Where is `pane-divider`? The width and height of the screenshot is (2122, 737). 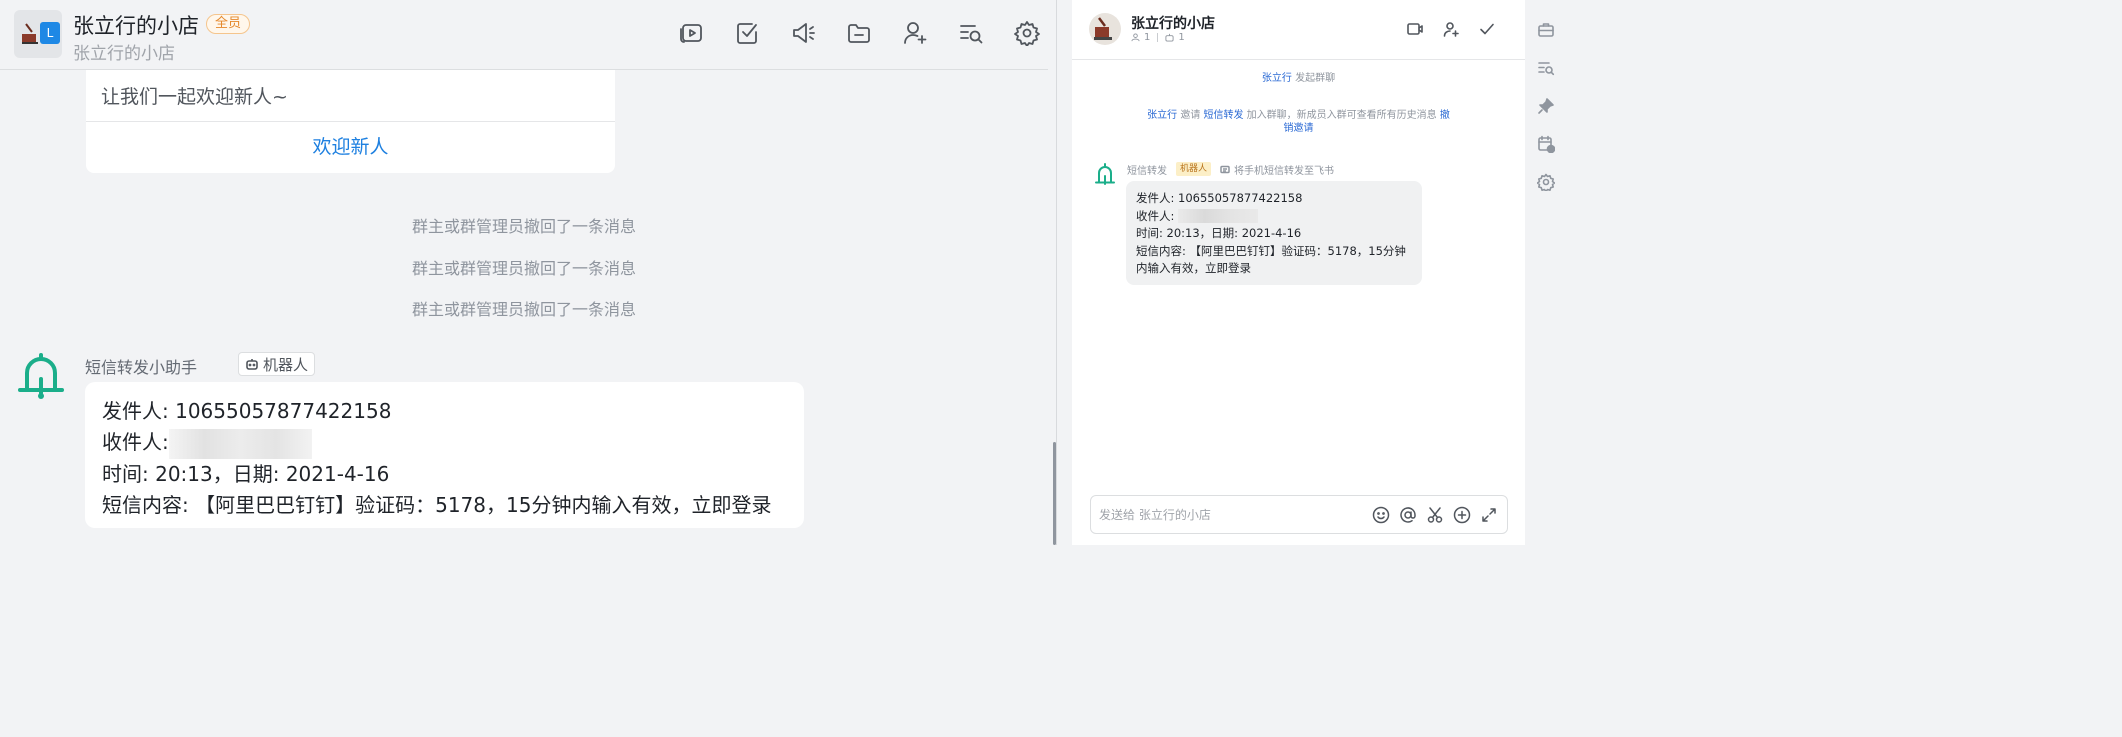
pane-divider is located at coordinates (1064, 272).